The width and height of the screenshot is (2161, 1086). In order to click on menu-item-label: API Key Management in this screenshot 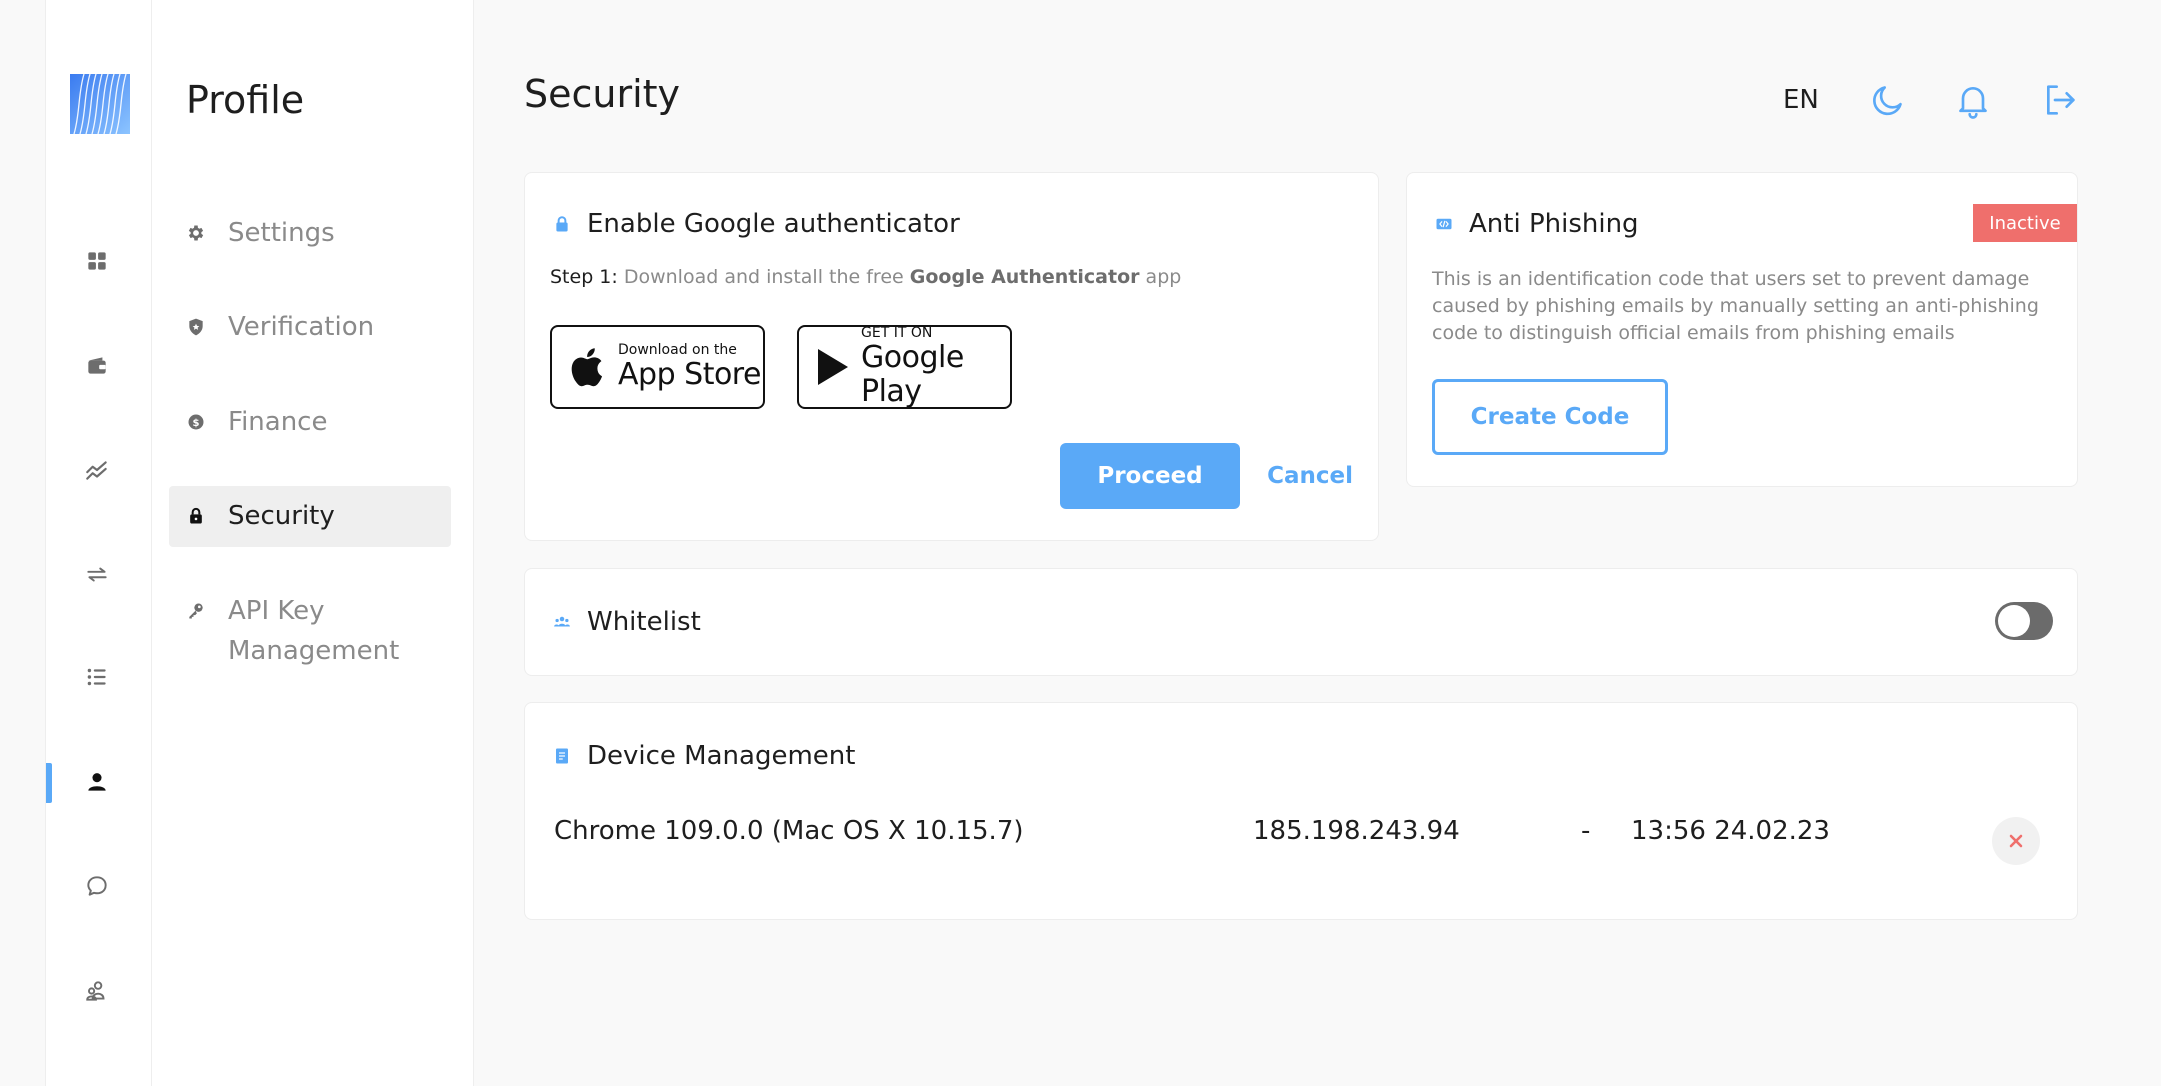, I will do `click(314, 631)`.